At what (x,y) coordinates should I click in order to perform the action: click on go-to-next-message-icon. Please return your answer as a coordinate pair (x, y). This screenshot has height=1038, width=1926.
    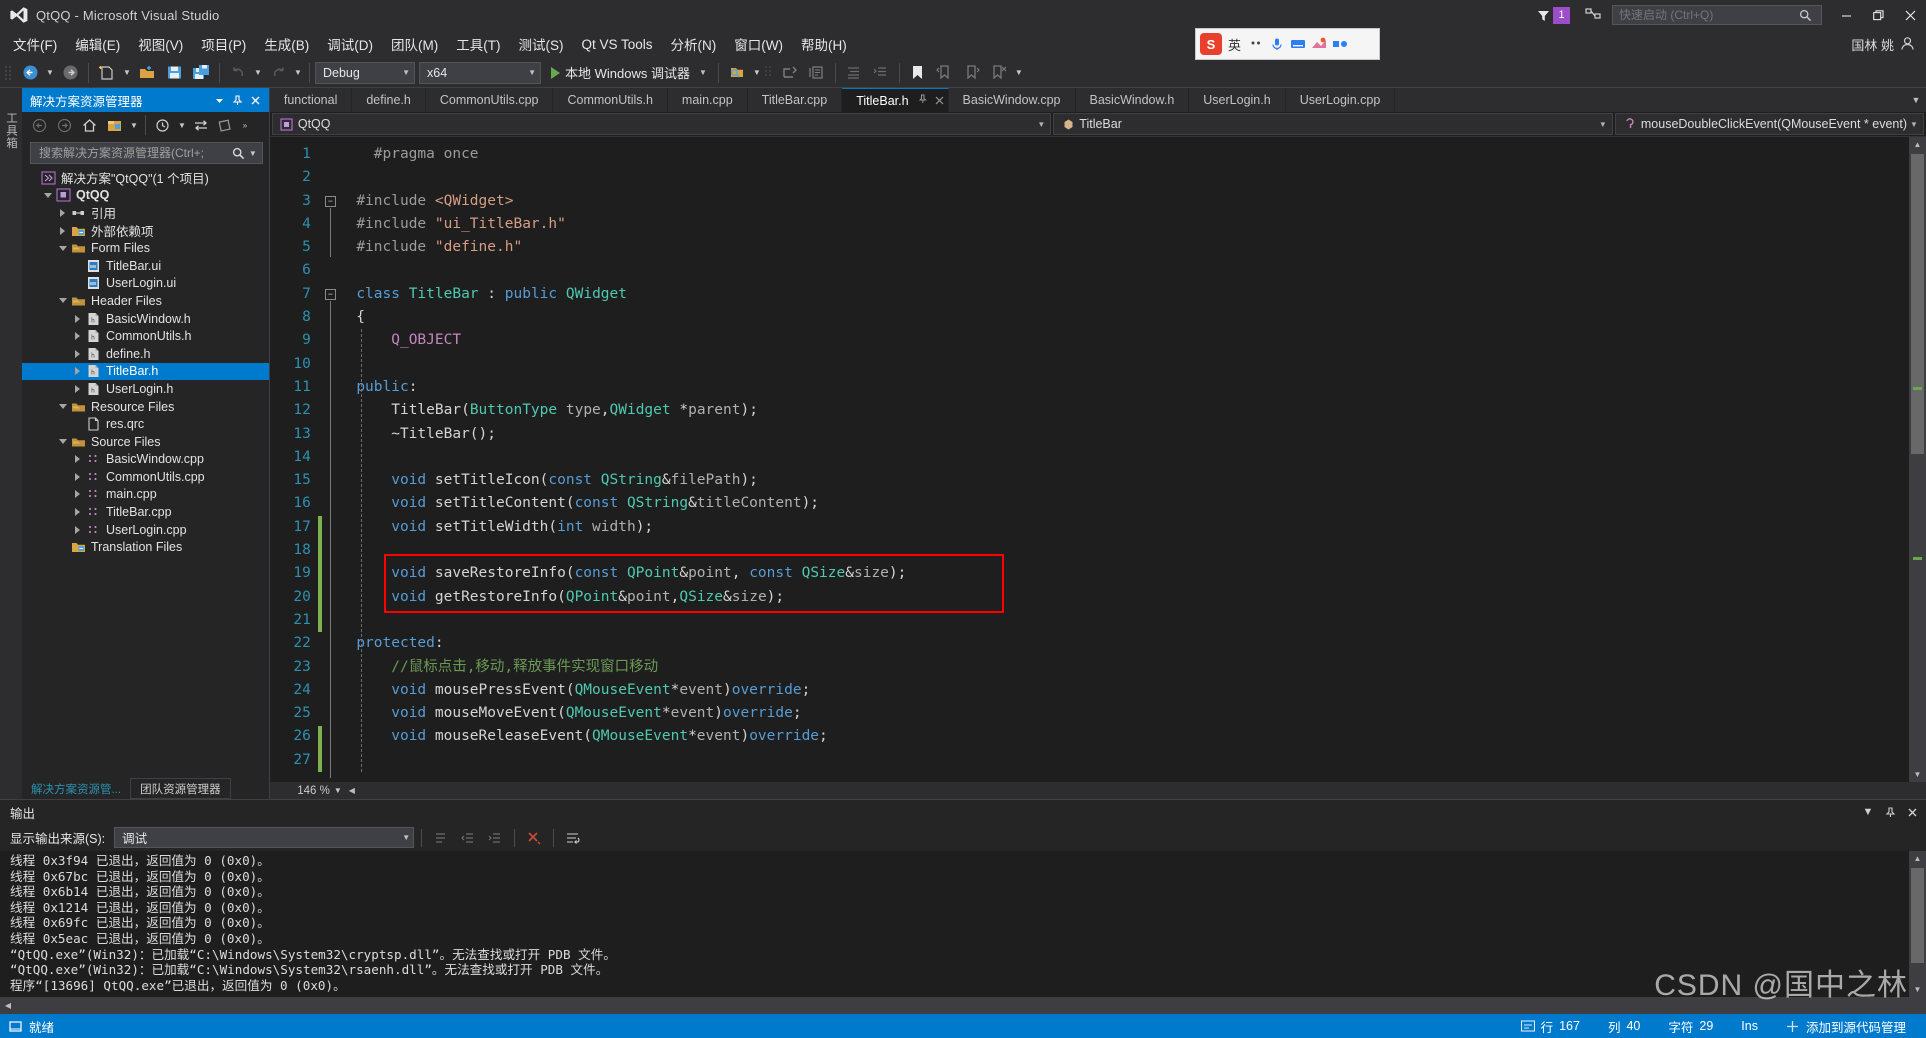
    Looking at the image, I should click on (495, 838).